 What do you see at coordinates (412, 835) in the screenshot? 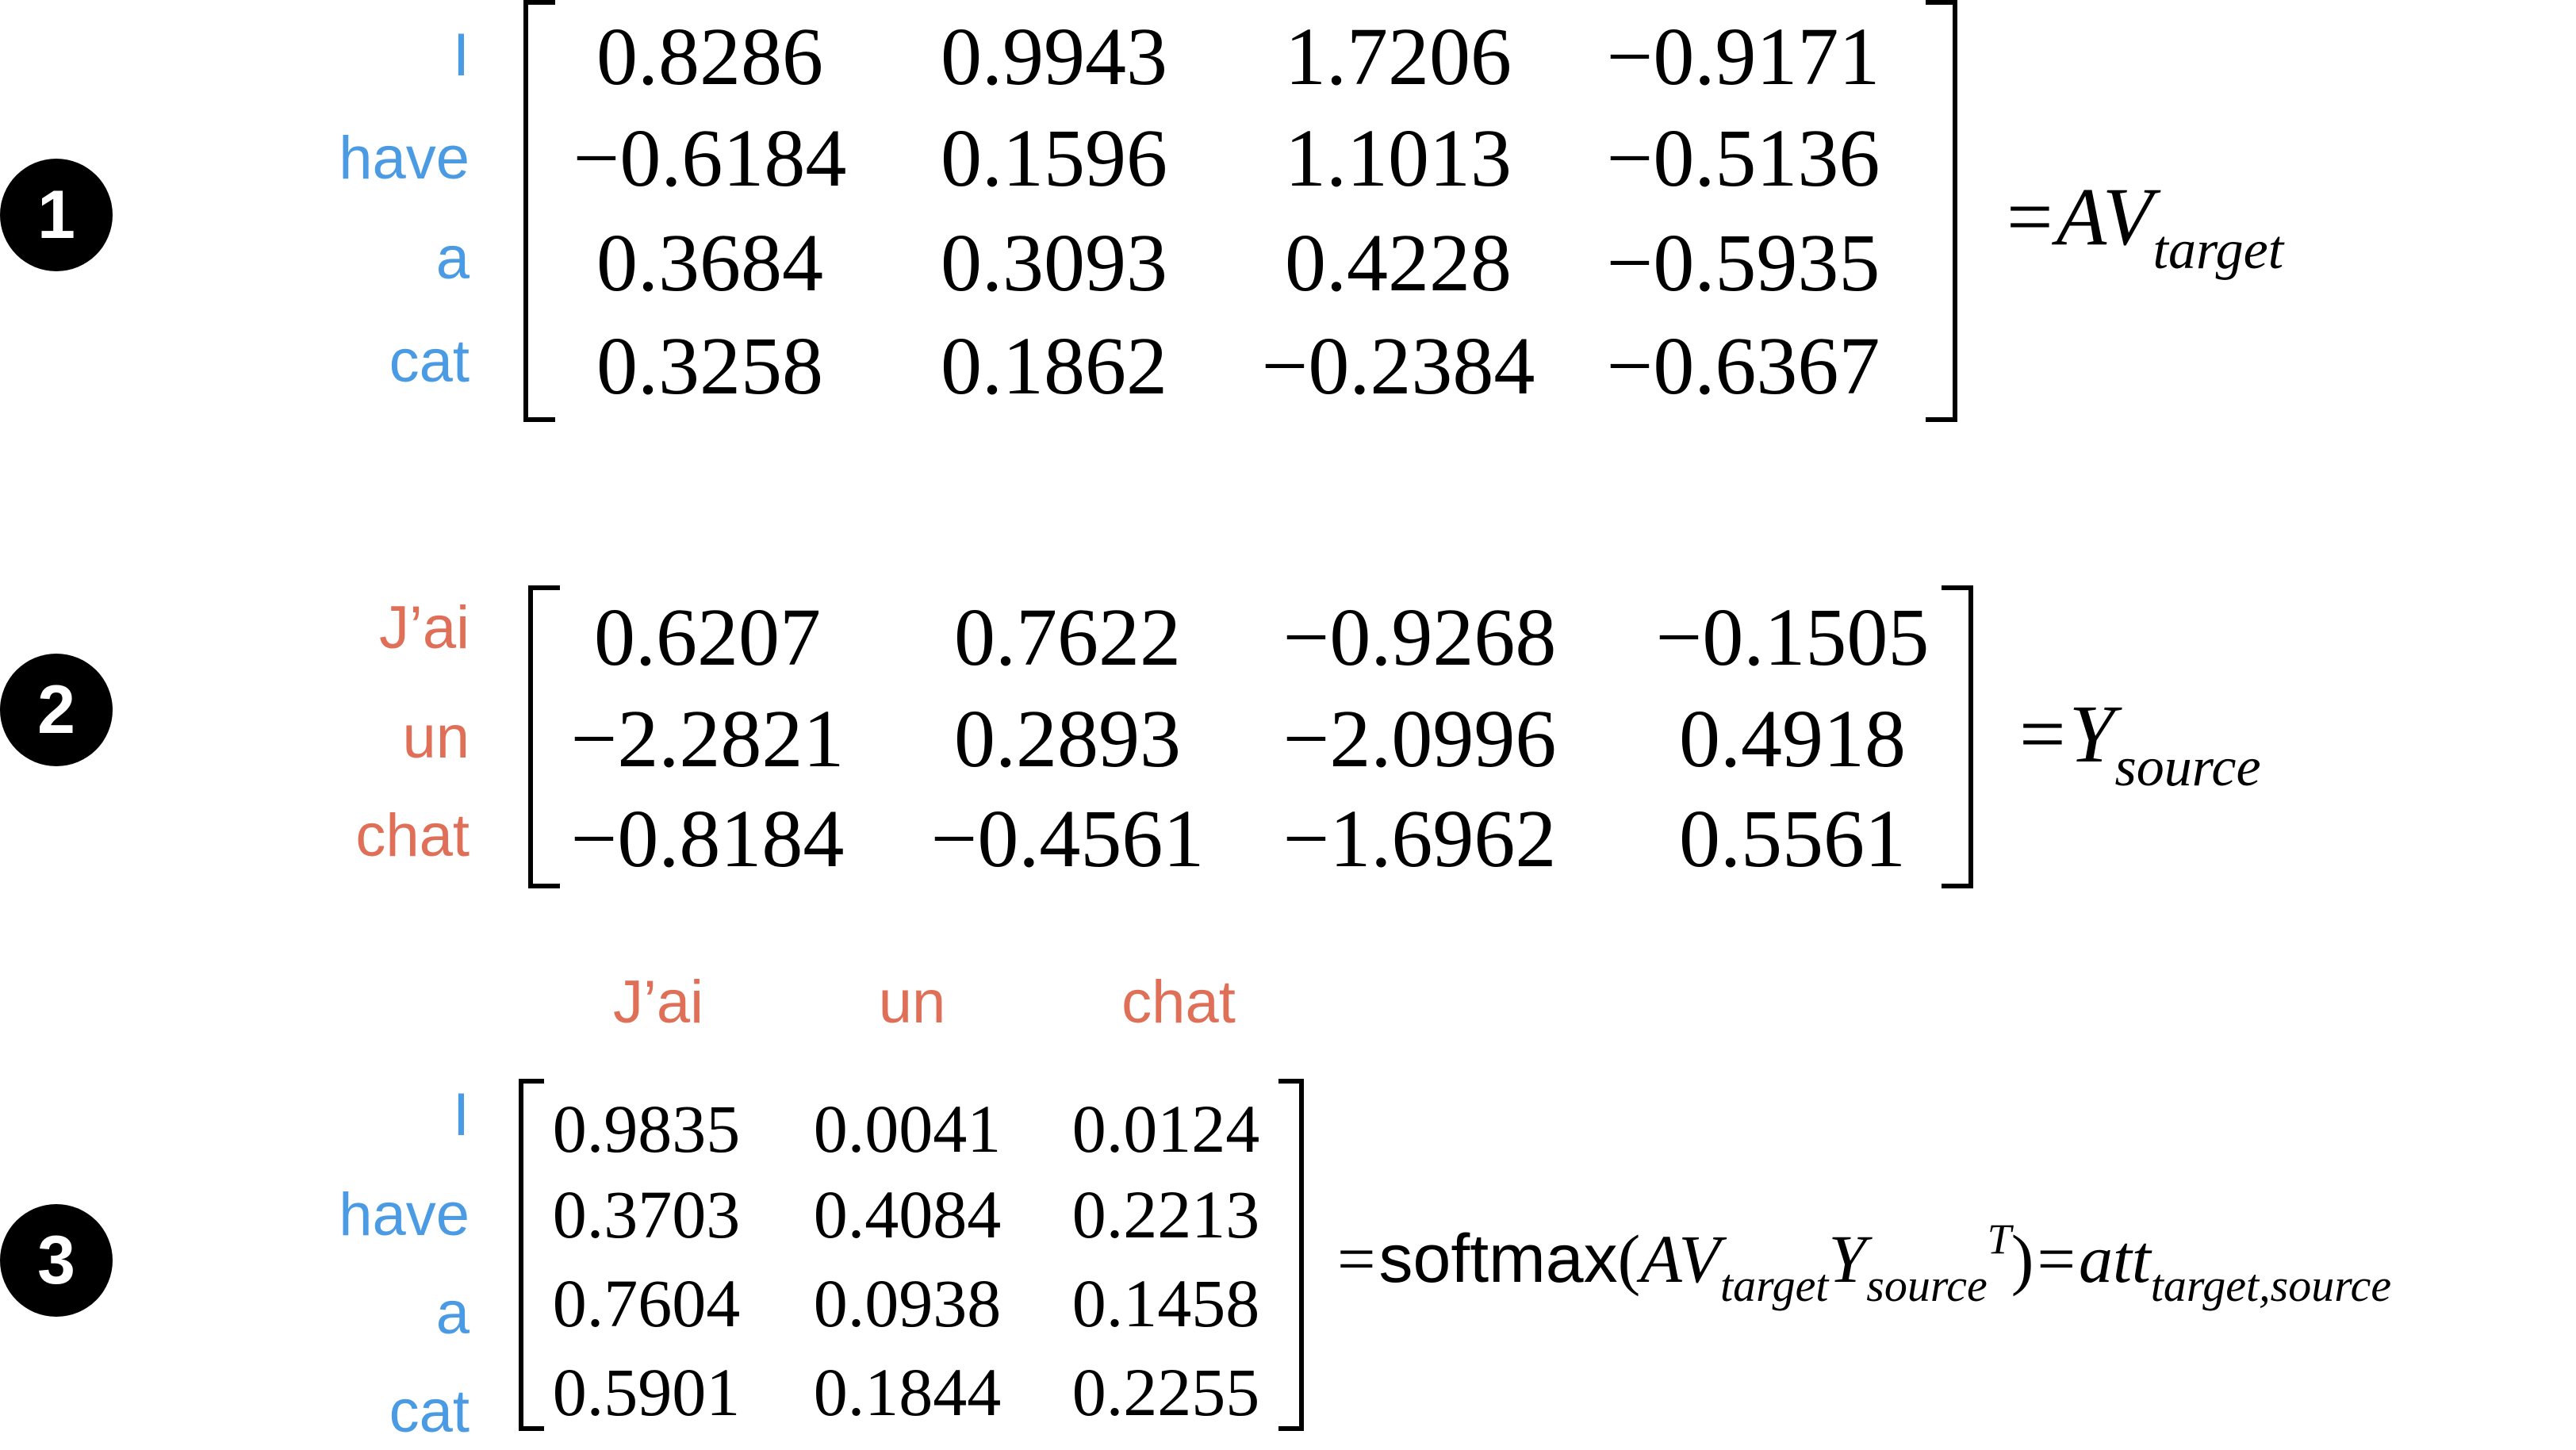
I see `row-label-chat: chat` at bounding box center [412, 835].